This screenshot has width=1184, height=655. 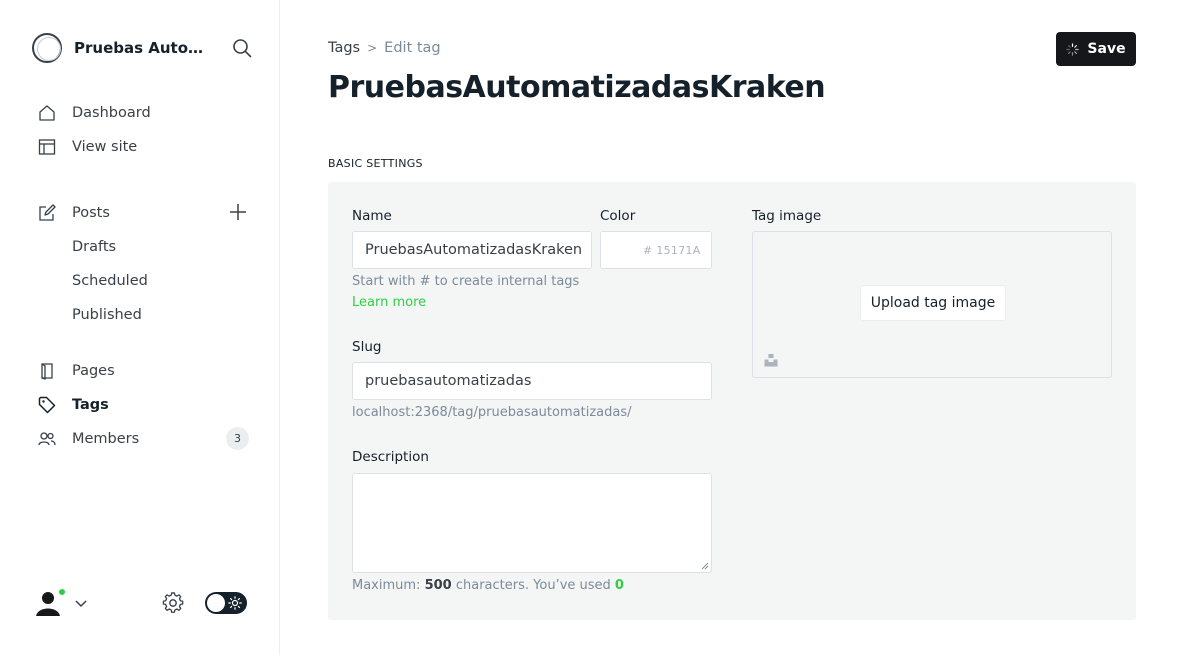 What do you see at coordinates (466, 281) in the screenshot?
I see `name-hint: Start with # to create internal tags` at bounding box center [466, 281].